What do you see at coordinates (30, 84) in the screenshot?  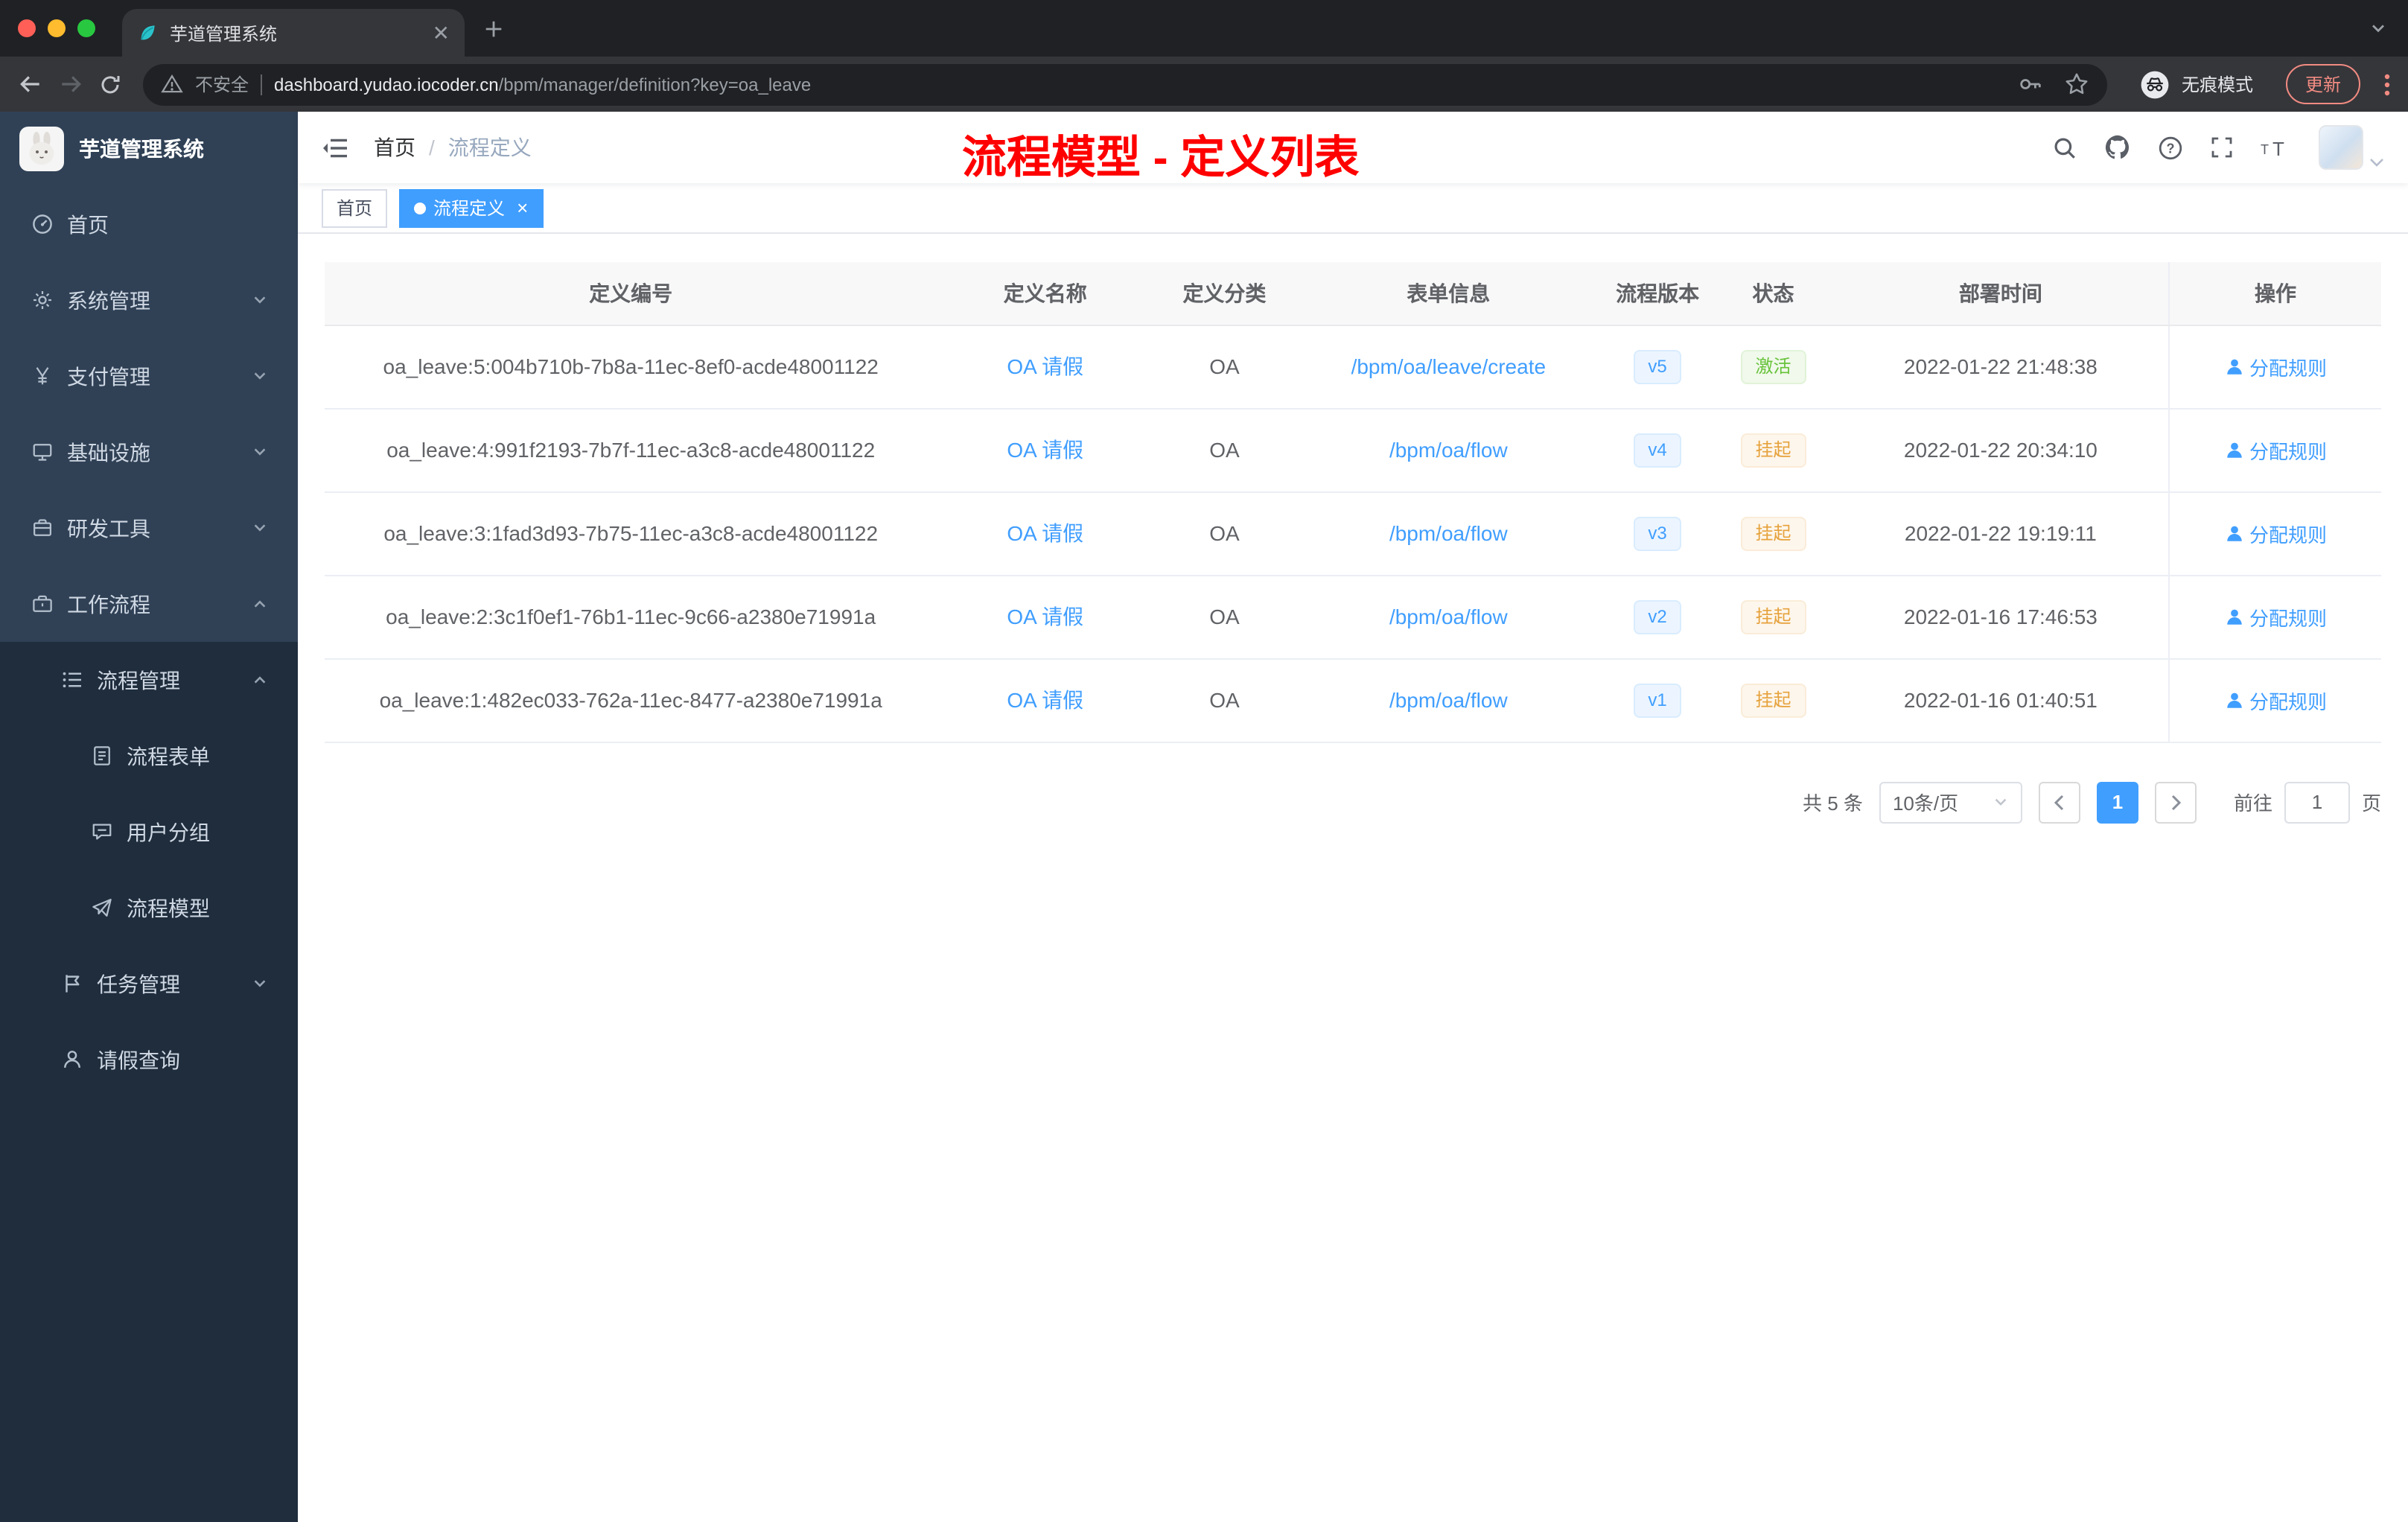 I see `back-icon` at bounding box center [30, 84].